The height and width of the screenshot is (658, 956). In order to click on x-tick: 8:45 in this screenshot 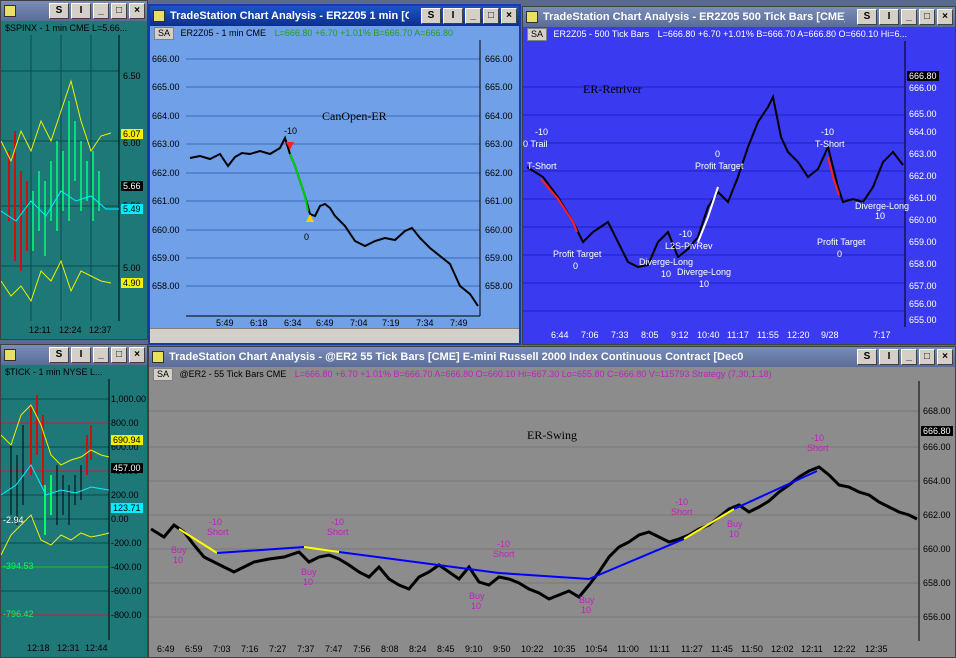, I will do `click(446, 649)`.